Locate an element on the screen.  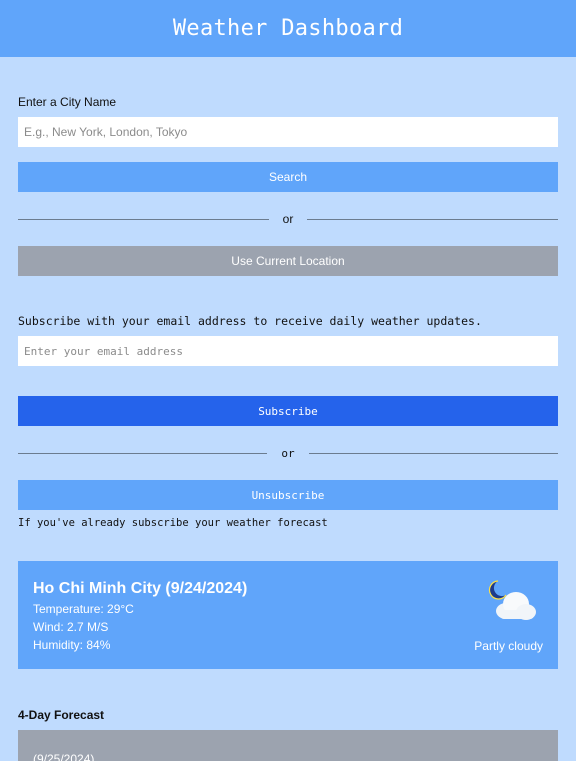
or-divider: or is located at coordinates (288, 219).